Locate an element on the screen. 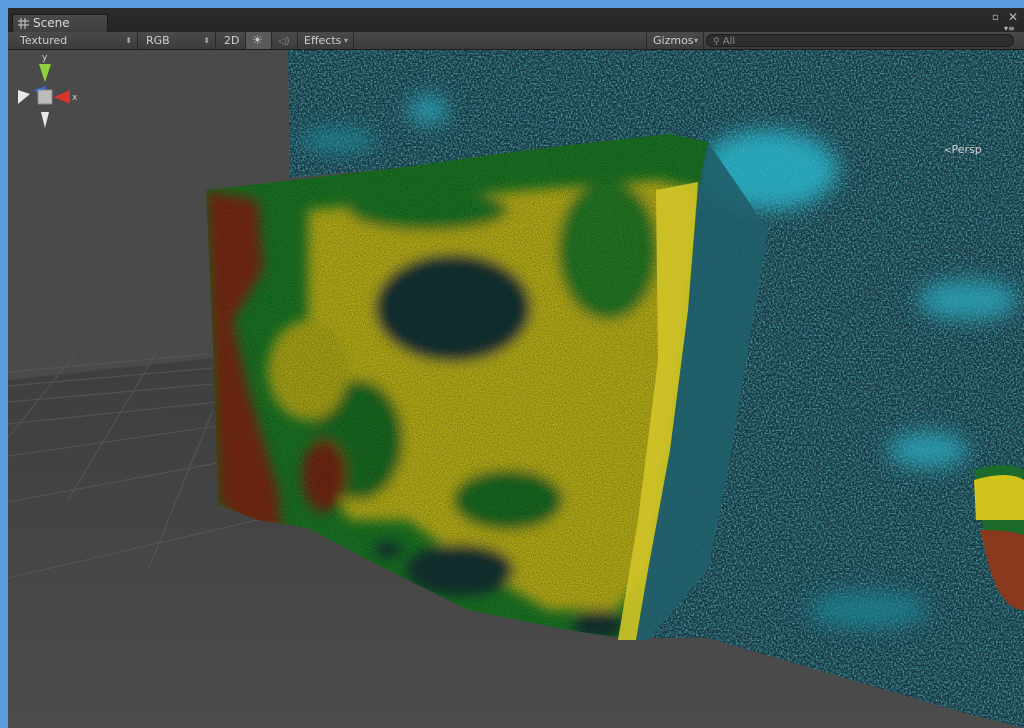 The width and height of the screenshot is (1024, 728). color-mode-label: RGB is located at coordinates (158, 40).